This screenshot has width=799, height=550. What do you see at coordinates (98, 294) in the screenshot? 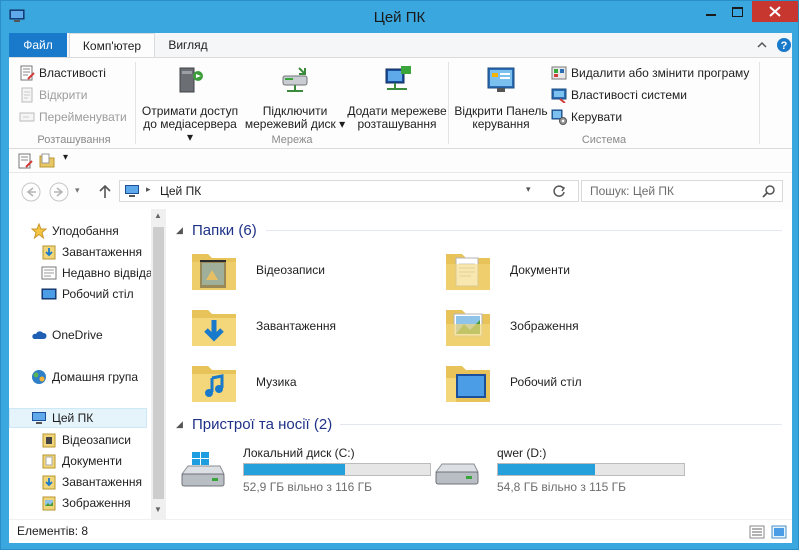
I see `nav-item-label: Робочий стіл` at bounding box center [98, 294].